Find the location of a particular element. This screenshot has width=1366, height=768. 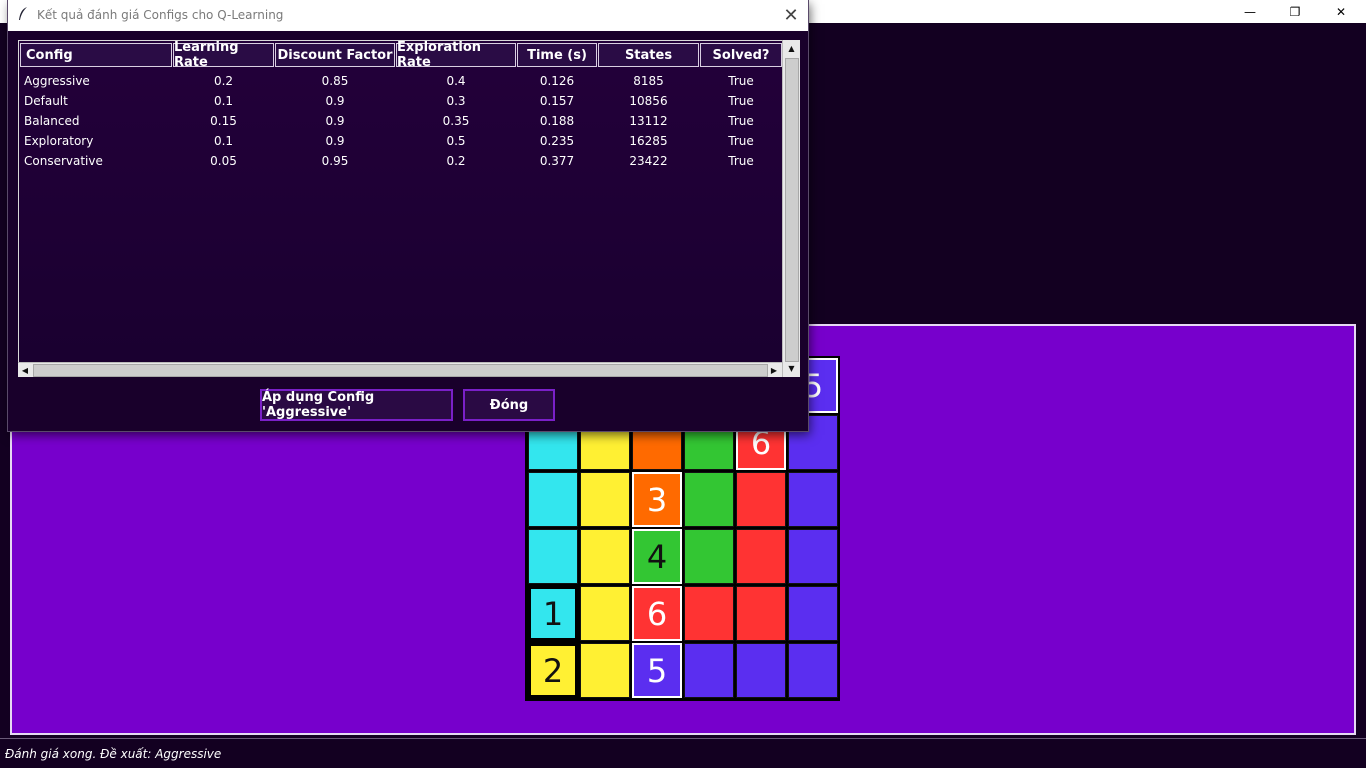

table-cell: Exploratory is located at coordinates (59, 141).